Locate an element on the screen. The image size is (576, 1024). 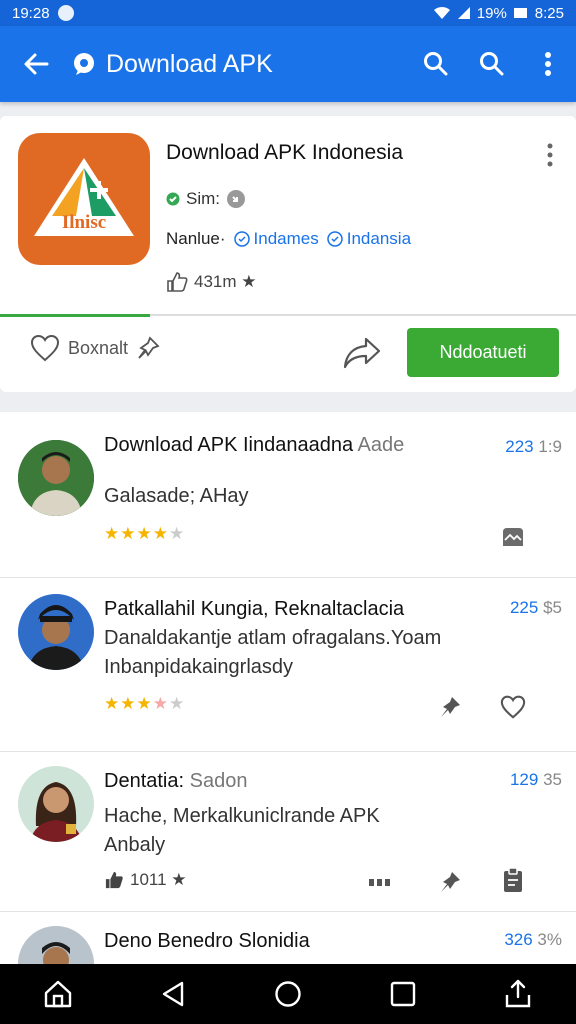
review-time: 326 3% is located at coordinates (533, 940).